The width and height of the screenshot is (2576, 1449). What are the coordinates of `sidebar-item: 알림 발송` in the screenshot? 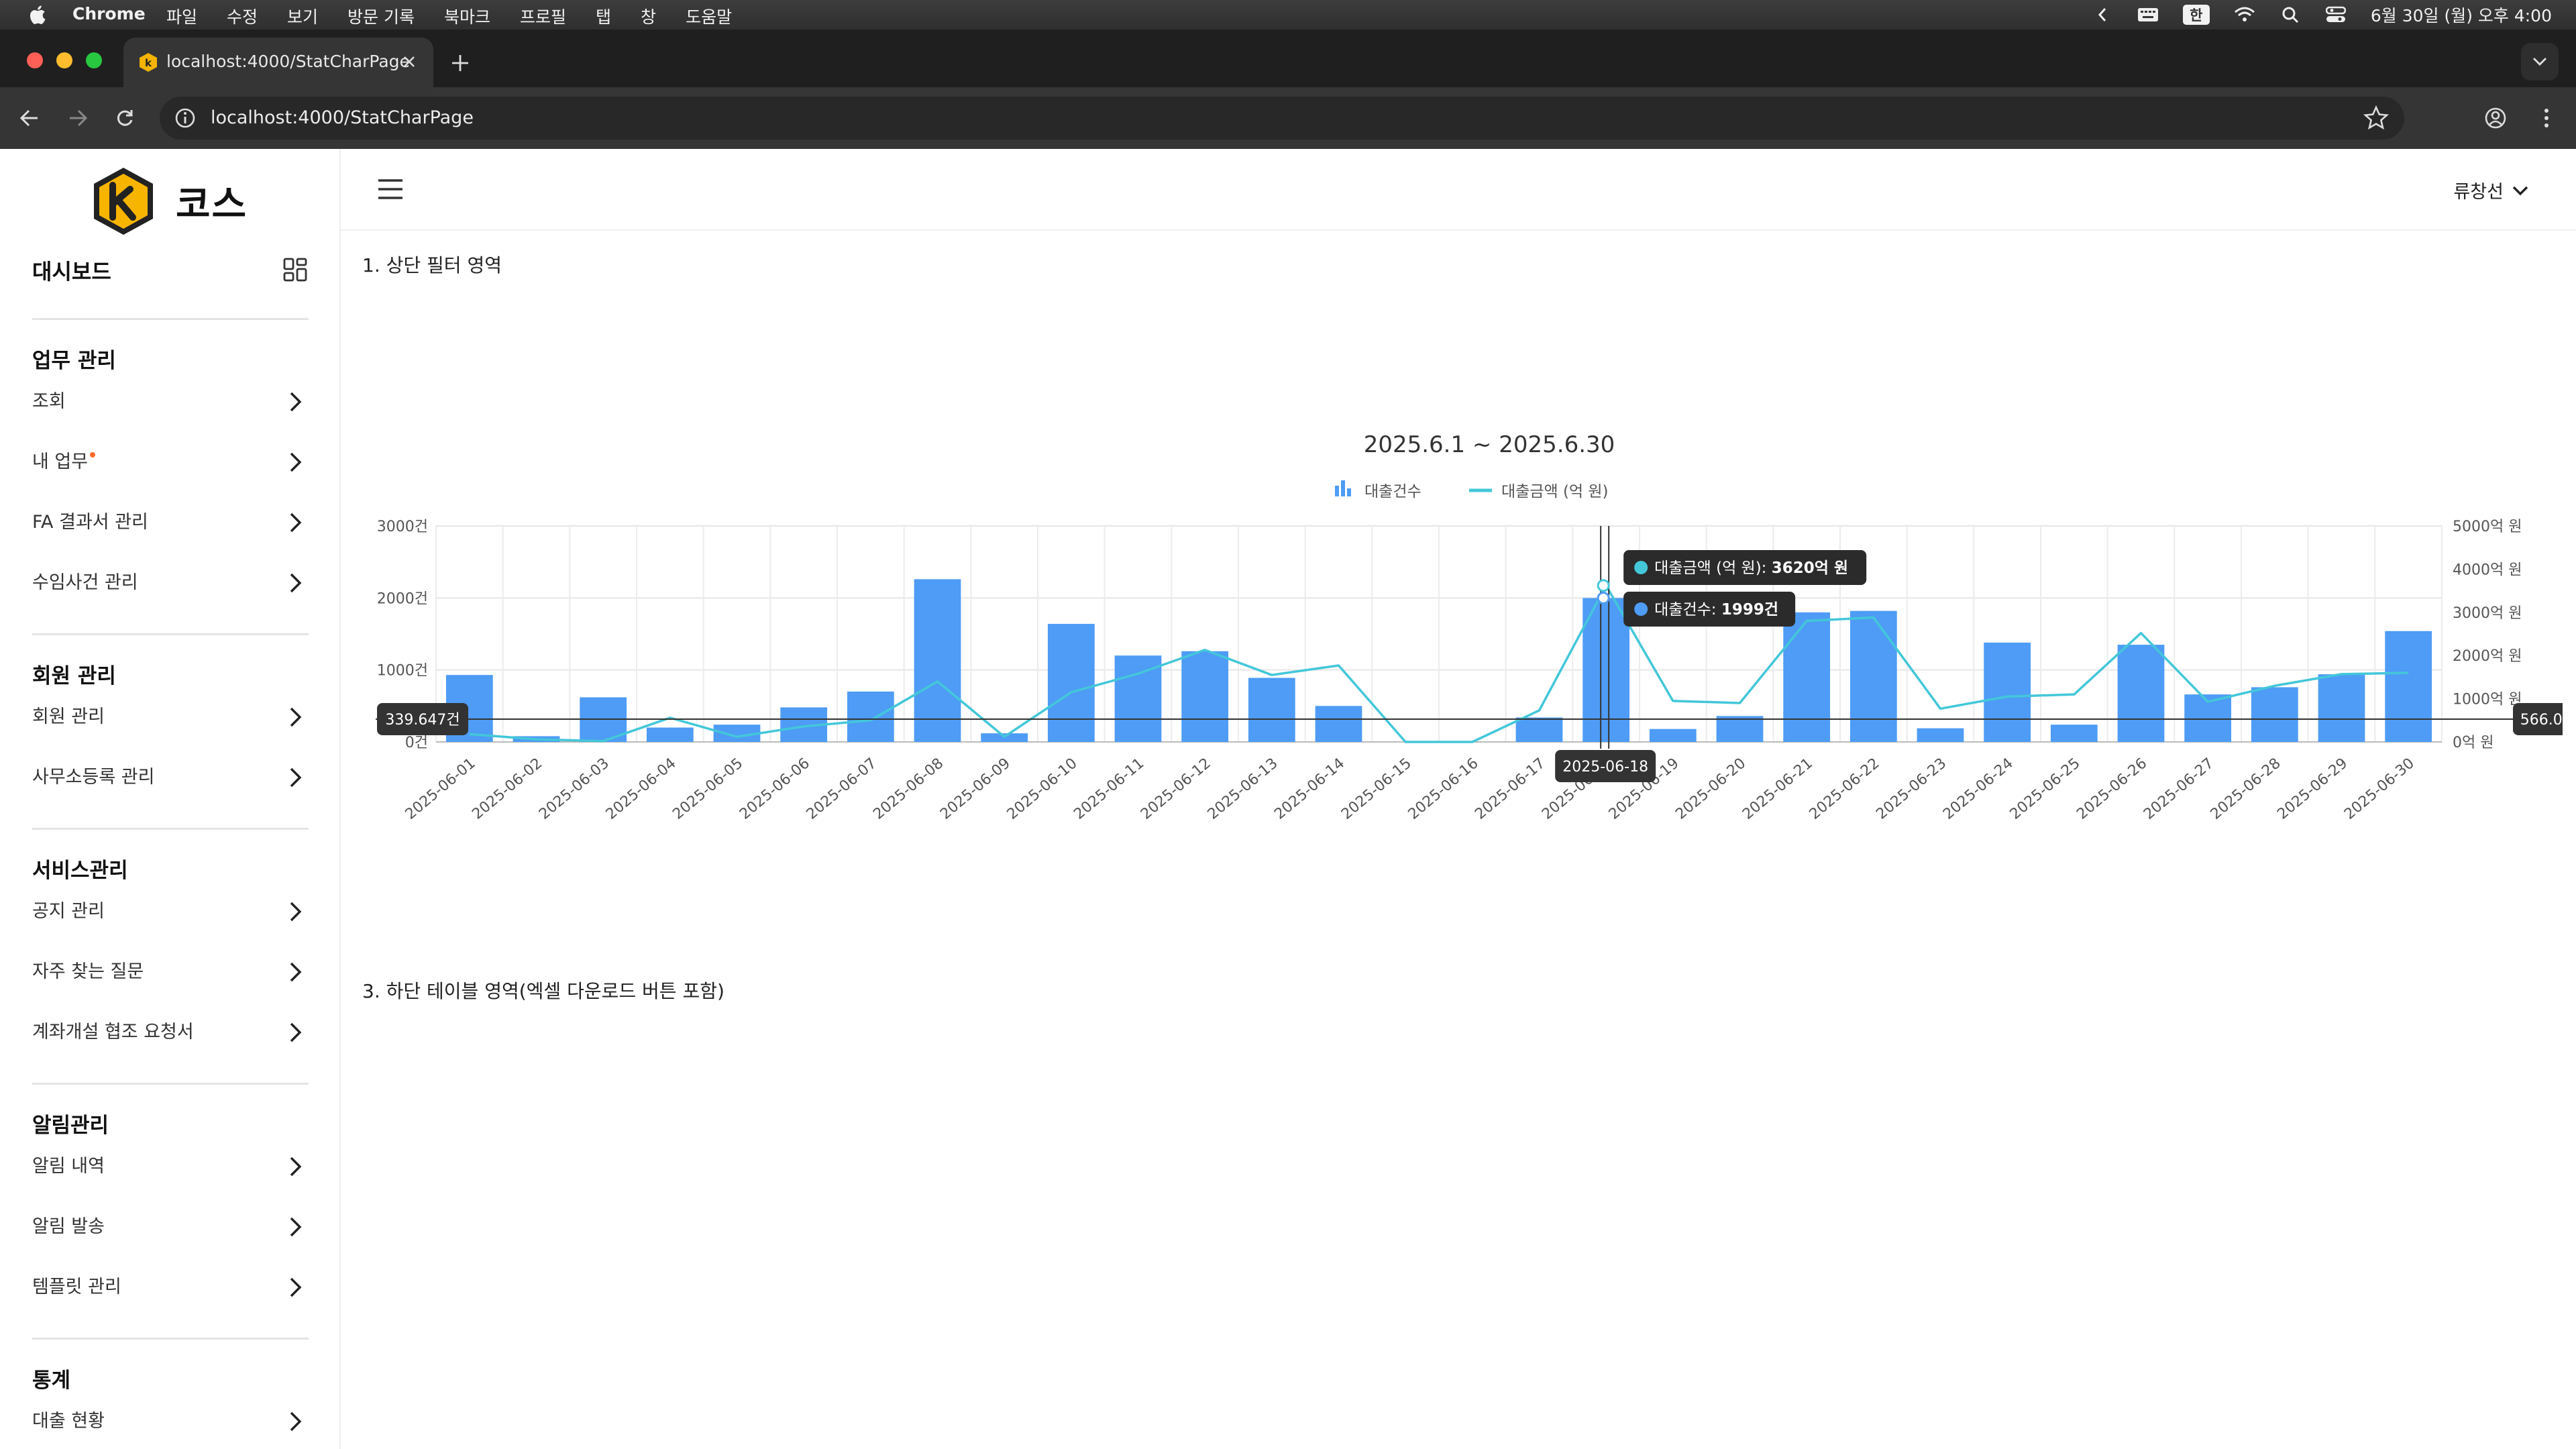 It's located at (170, 1227).